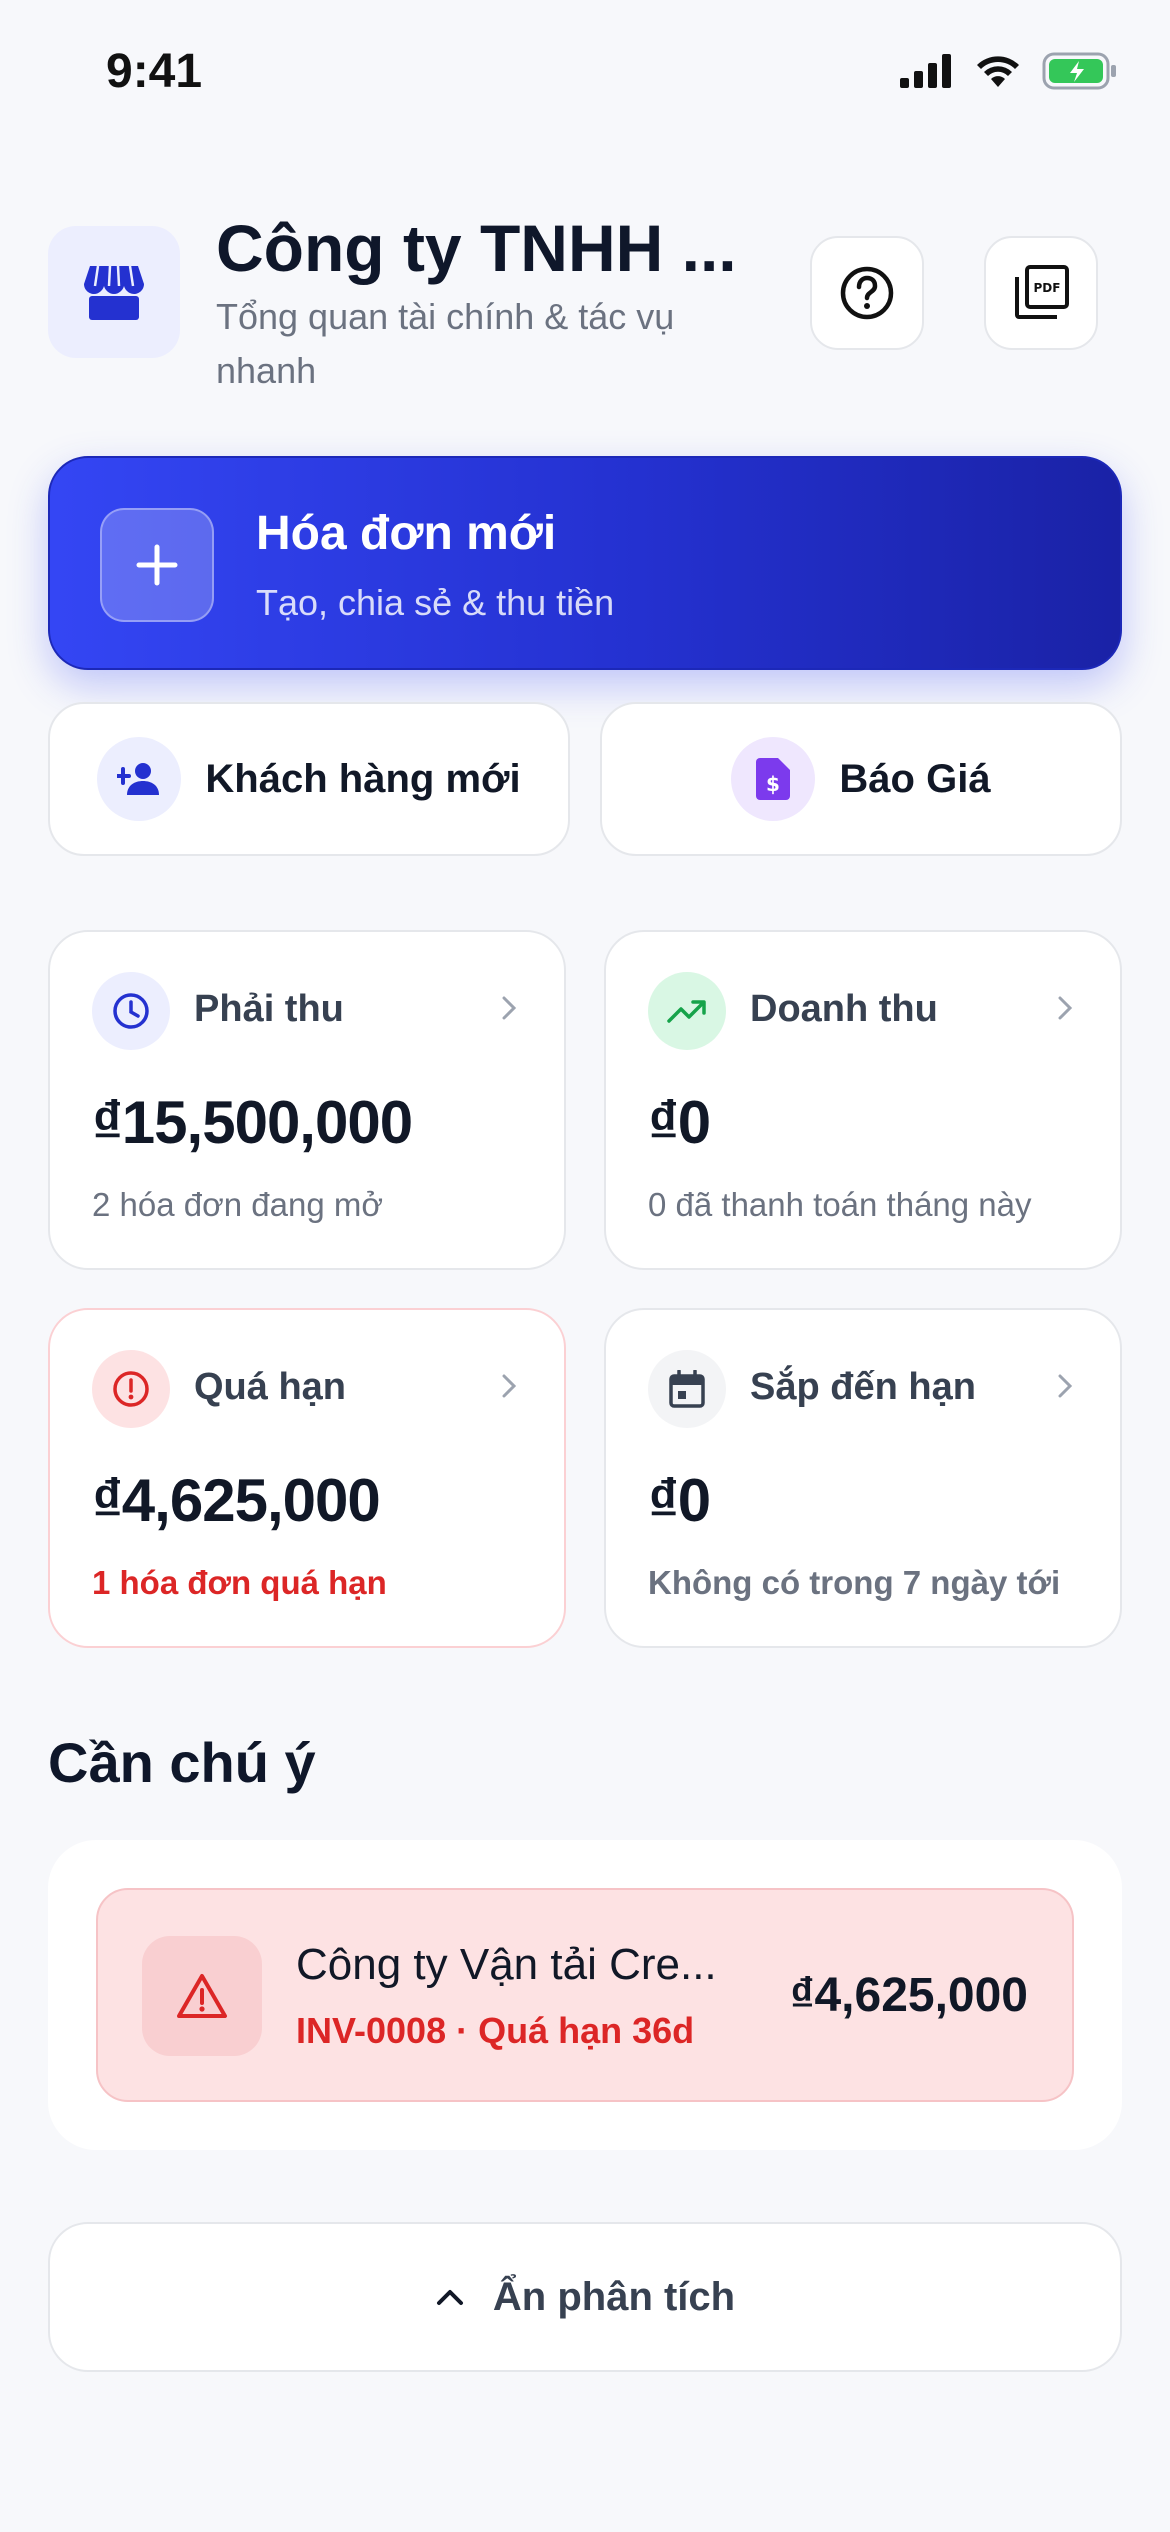 The width and height of the screenshot is (1170, 2532). I want to click on plus-icon, so click(157, 565).